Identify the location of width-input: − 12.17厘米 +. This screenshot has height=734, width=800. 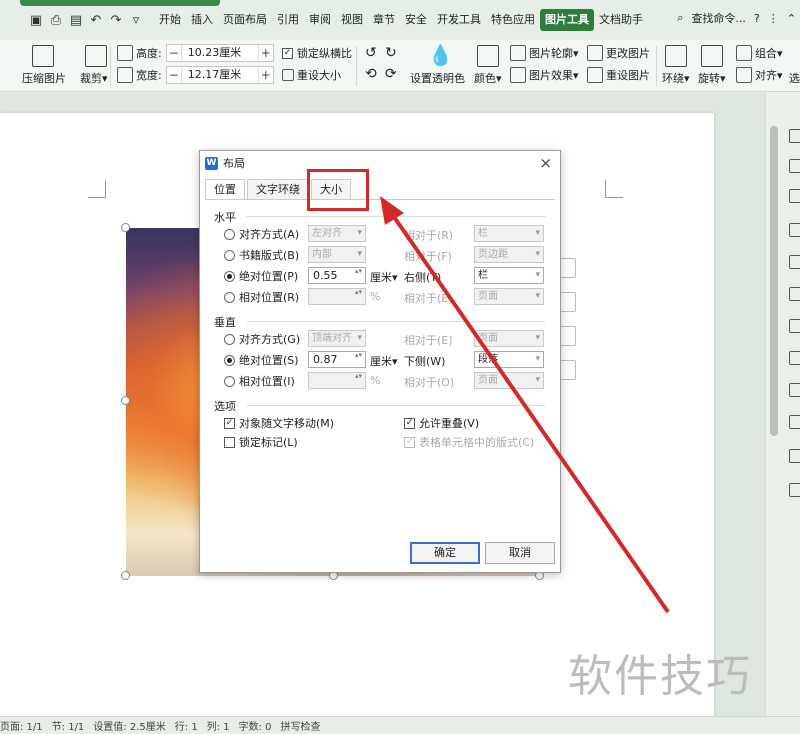
(219, 75).